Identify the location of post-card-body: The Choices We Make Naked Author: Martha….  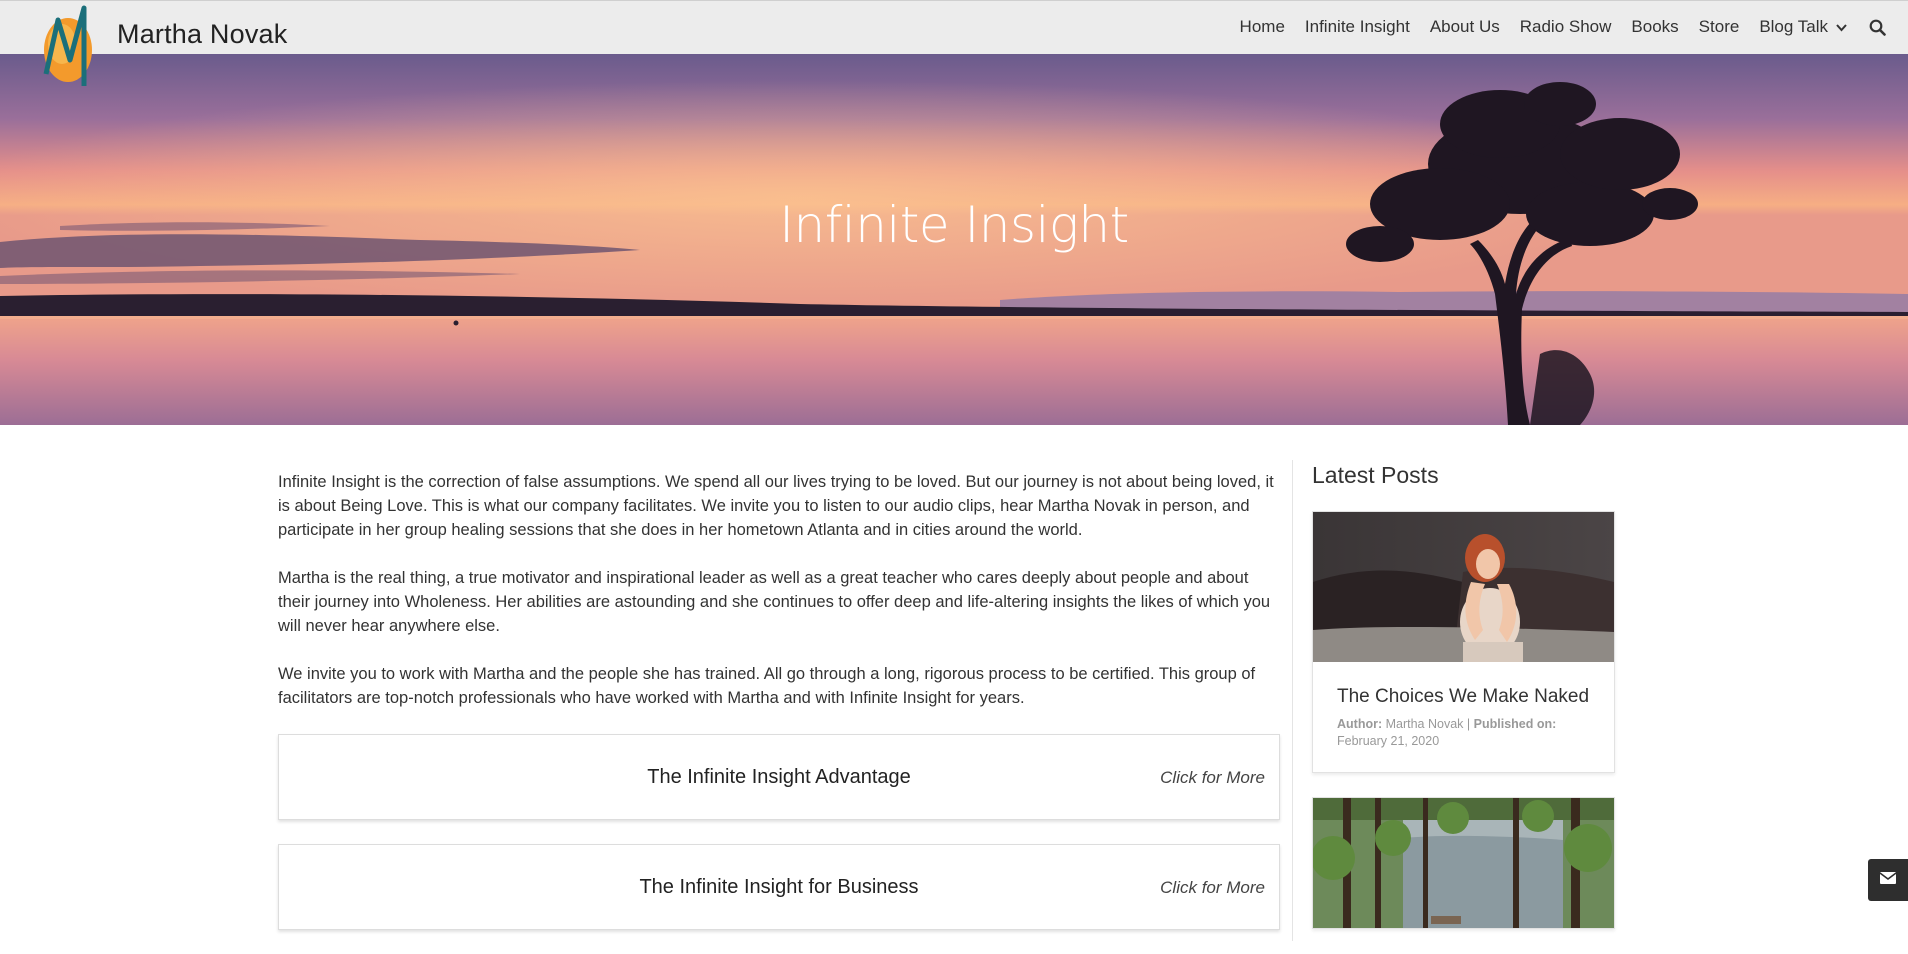
(1463, 717).